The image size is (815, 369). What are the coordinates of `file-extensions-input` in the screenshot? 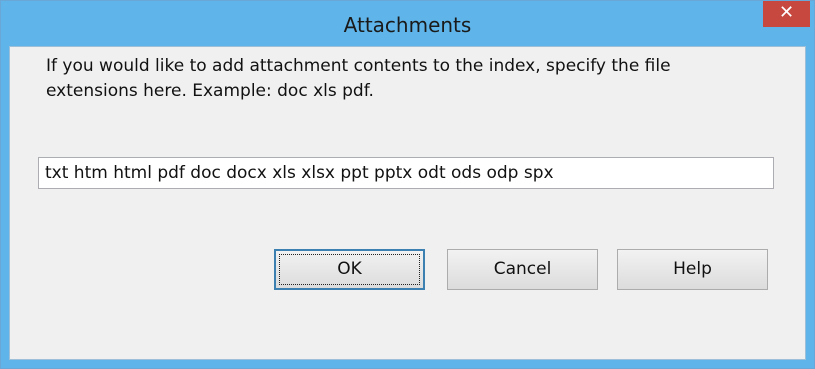 It's located at (406, 173).